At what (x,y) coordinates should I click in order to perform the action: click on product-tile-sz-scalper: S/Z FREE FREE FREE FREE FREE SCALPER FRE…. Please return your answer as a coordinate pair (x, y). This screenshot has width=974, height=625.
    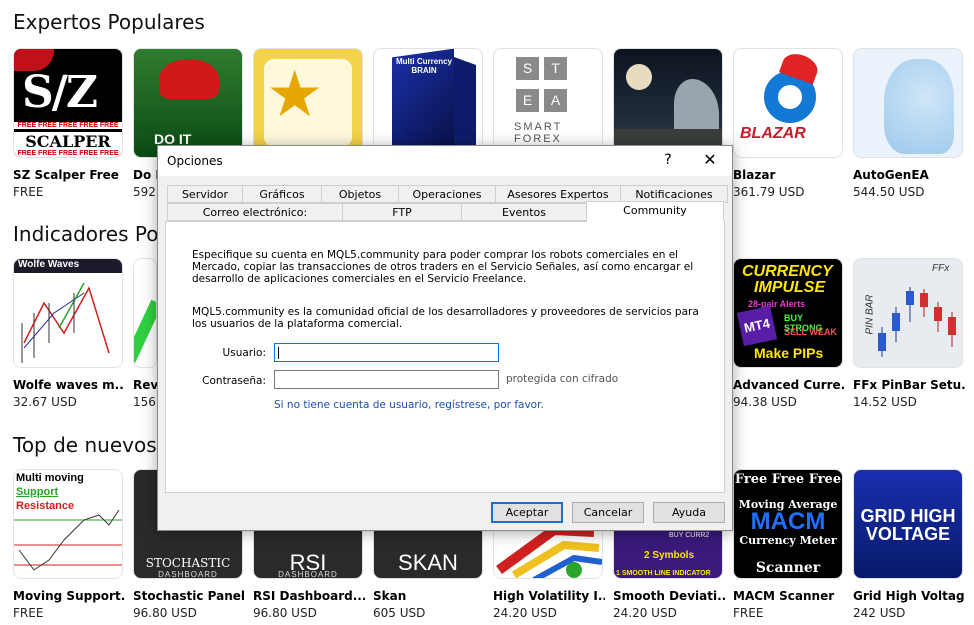
    Looking at the image, I should click on (68, 103).